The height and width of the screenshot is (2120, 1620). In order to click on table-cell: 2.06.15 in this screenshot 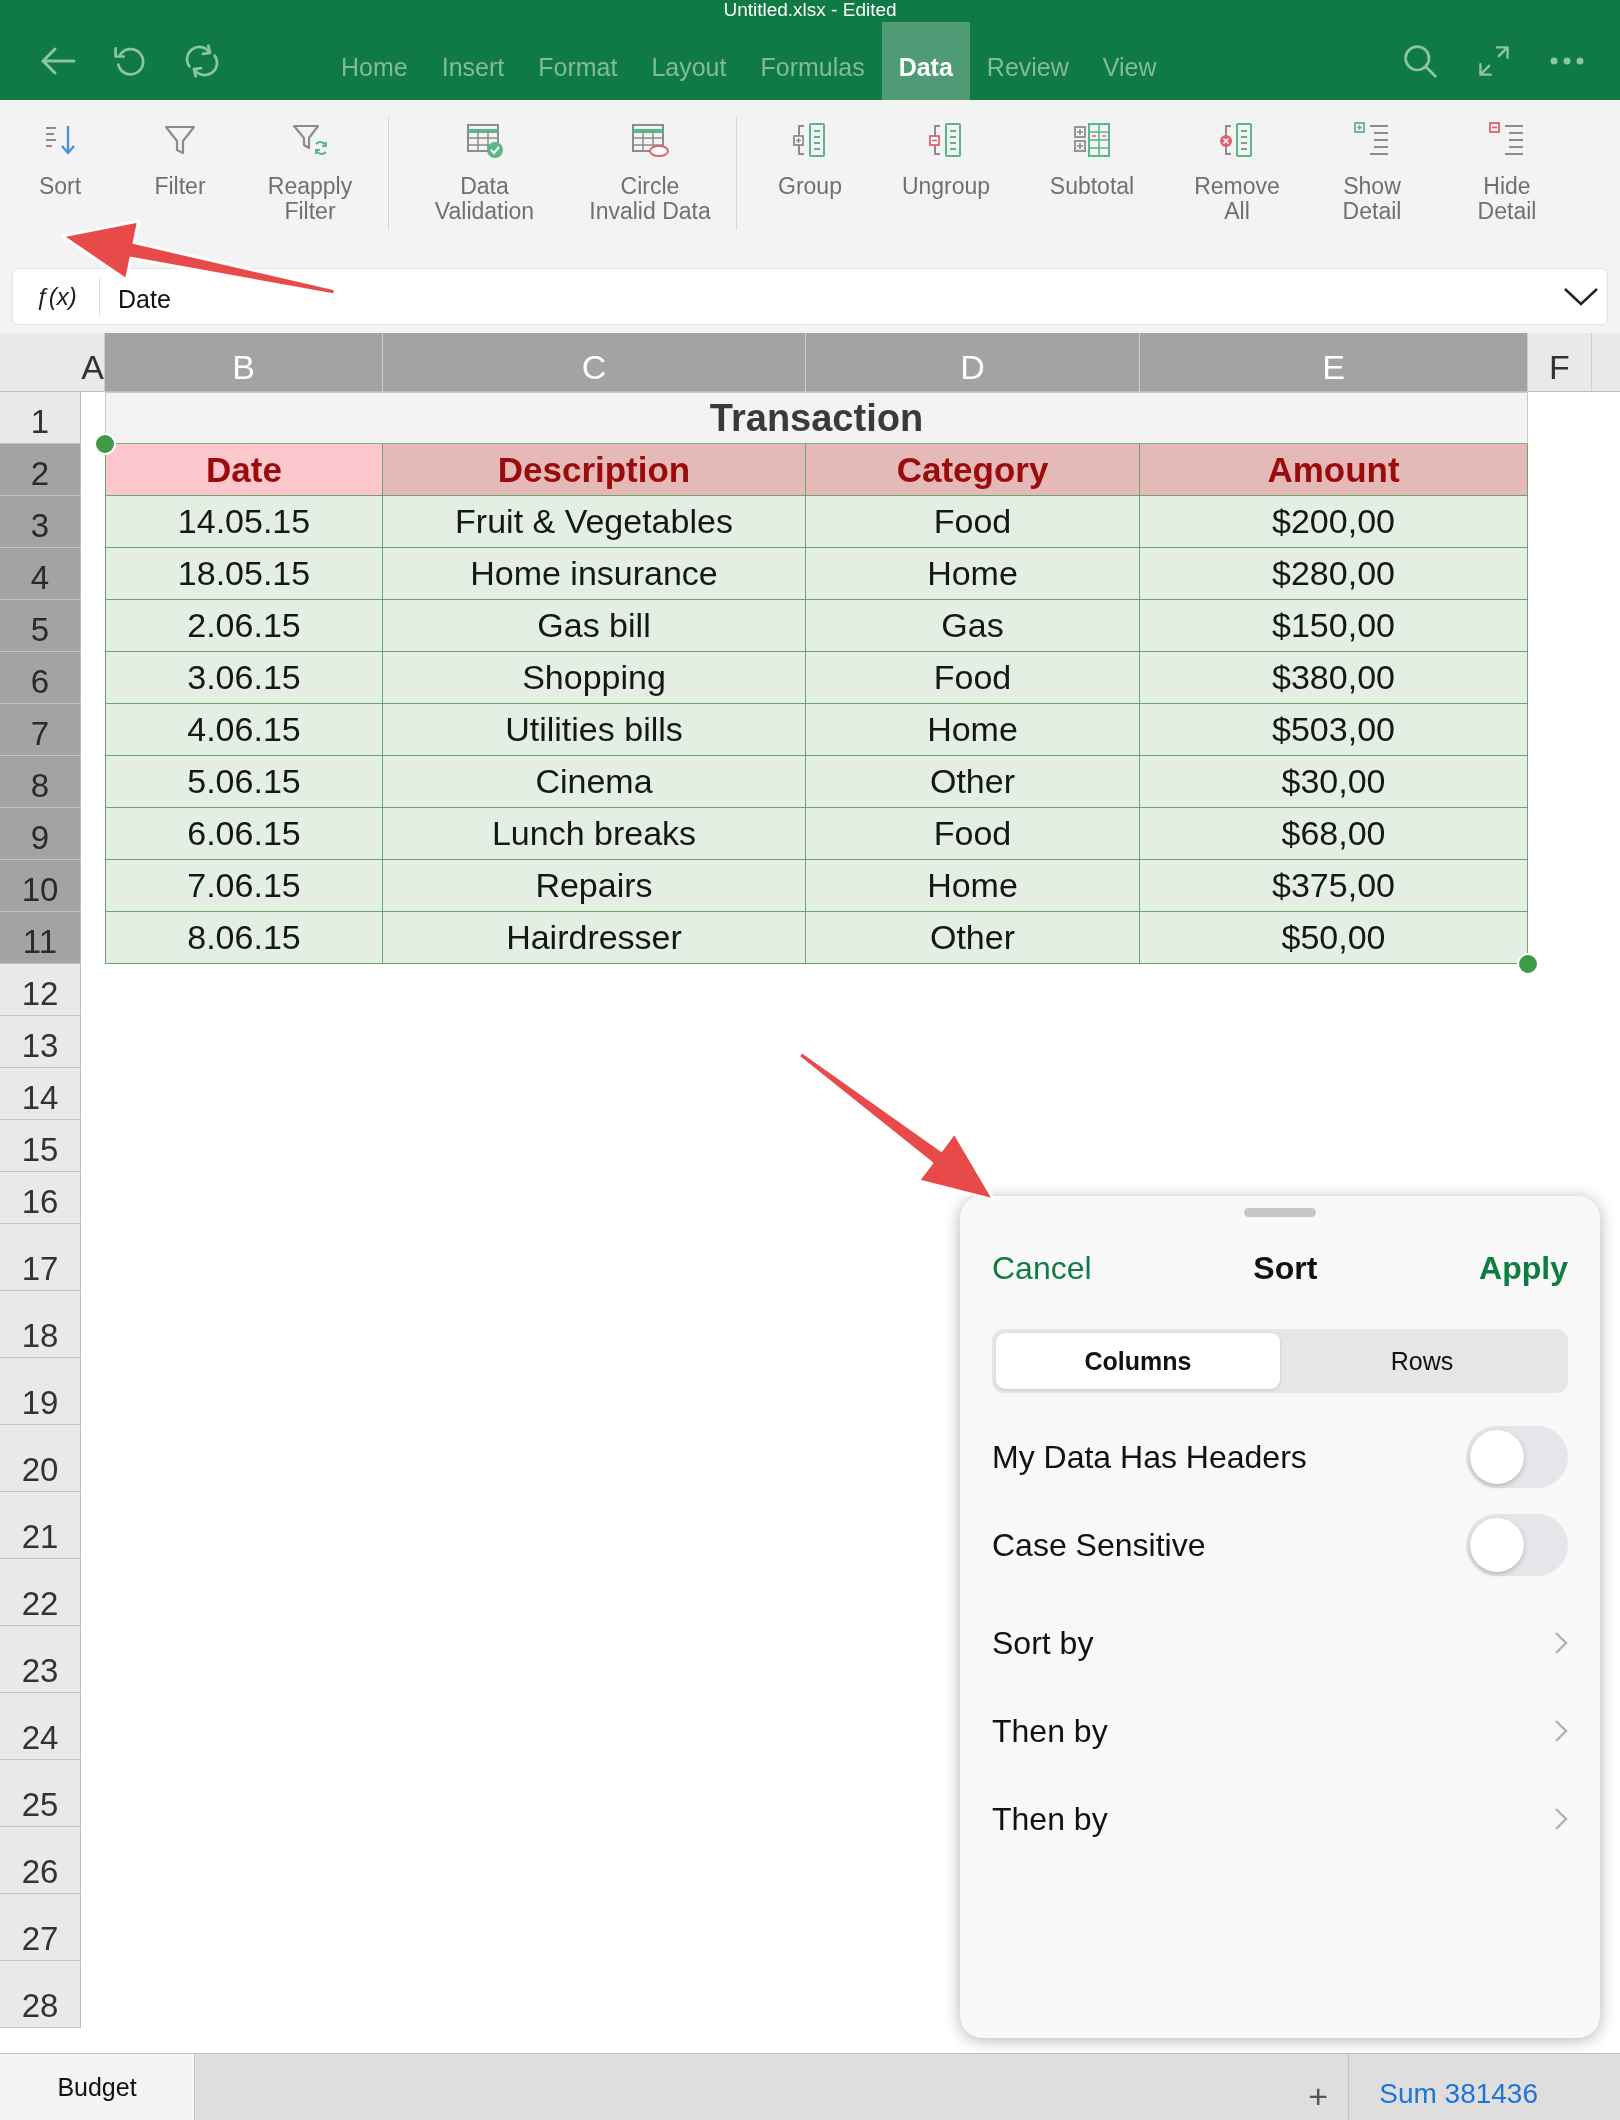, I will do `click(244, 626)`.